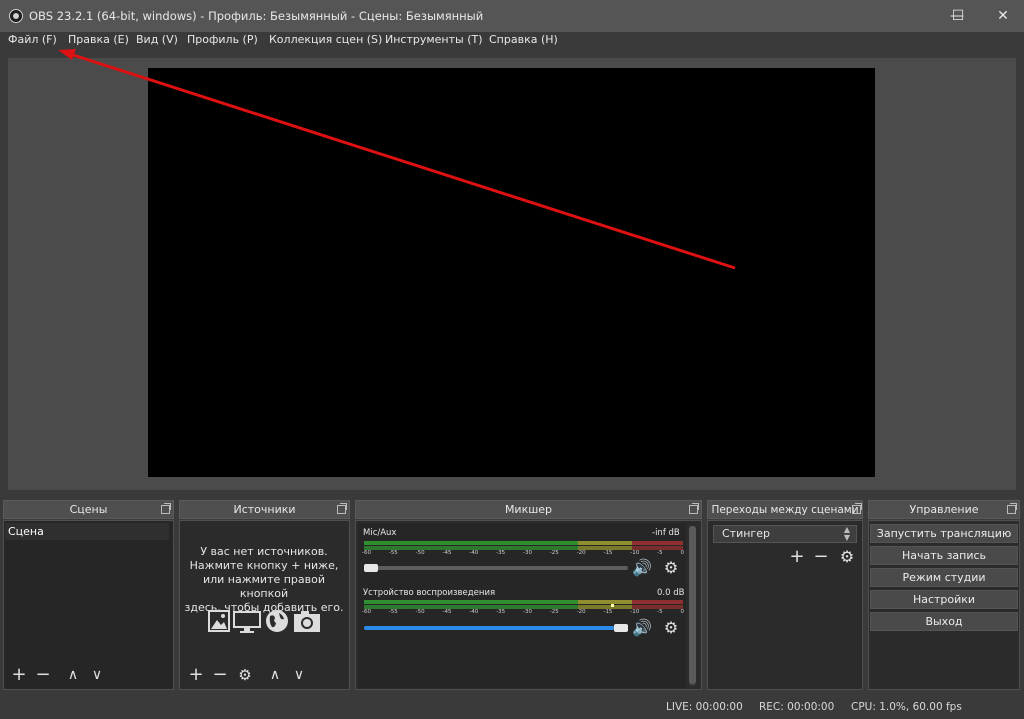 This screenshot has height=719, width=1024. Describe the element at coordinates (275, 675) in the screenshot. I see `move-source-up-button: ∧` at that location.